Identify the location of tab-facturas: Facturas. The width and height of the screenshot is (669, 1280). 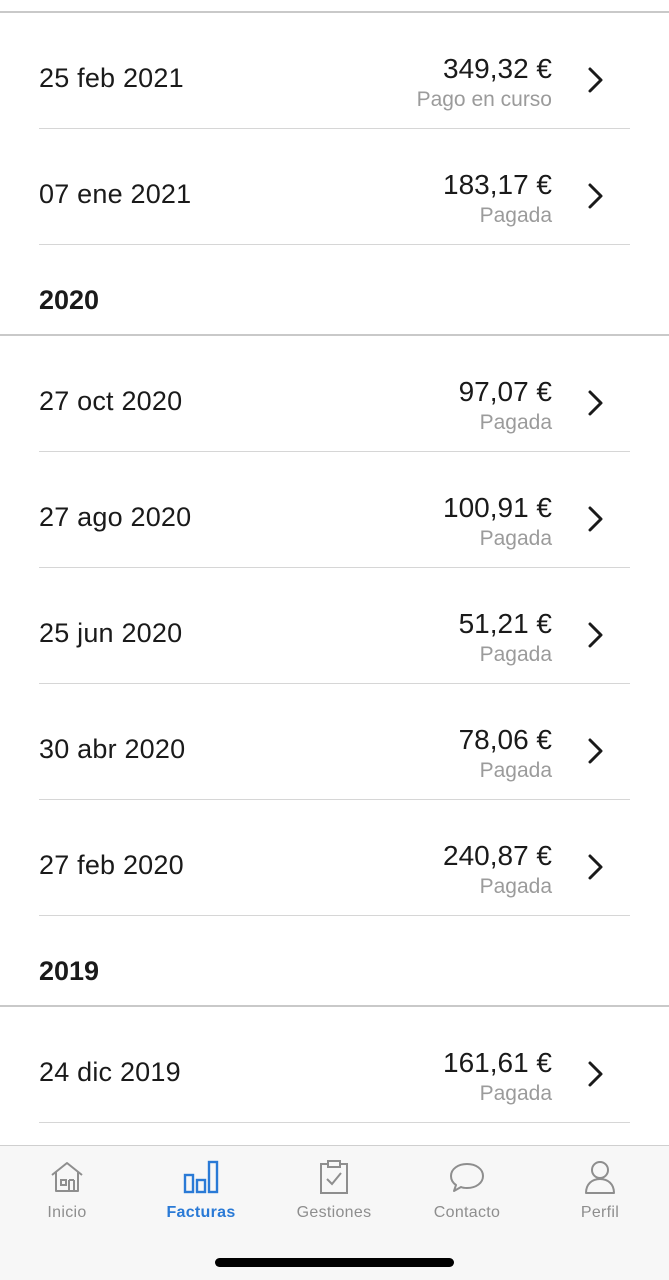
(201, 1191).